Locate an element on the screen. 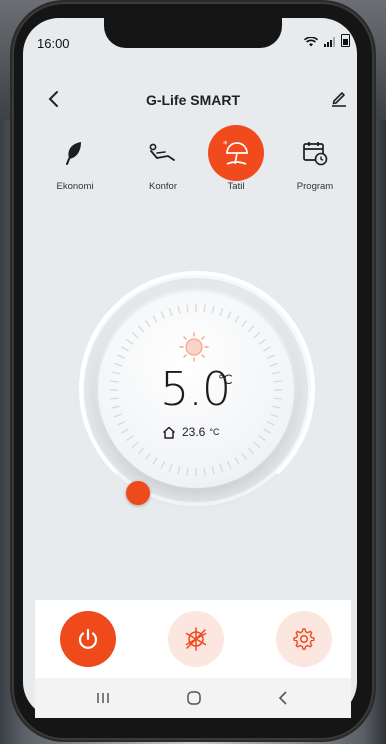 The width and height of the screenshot is (386, 744). power-icon is located at coordinates (88, 638).